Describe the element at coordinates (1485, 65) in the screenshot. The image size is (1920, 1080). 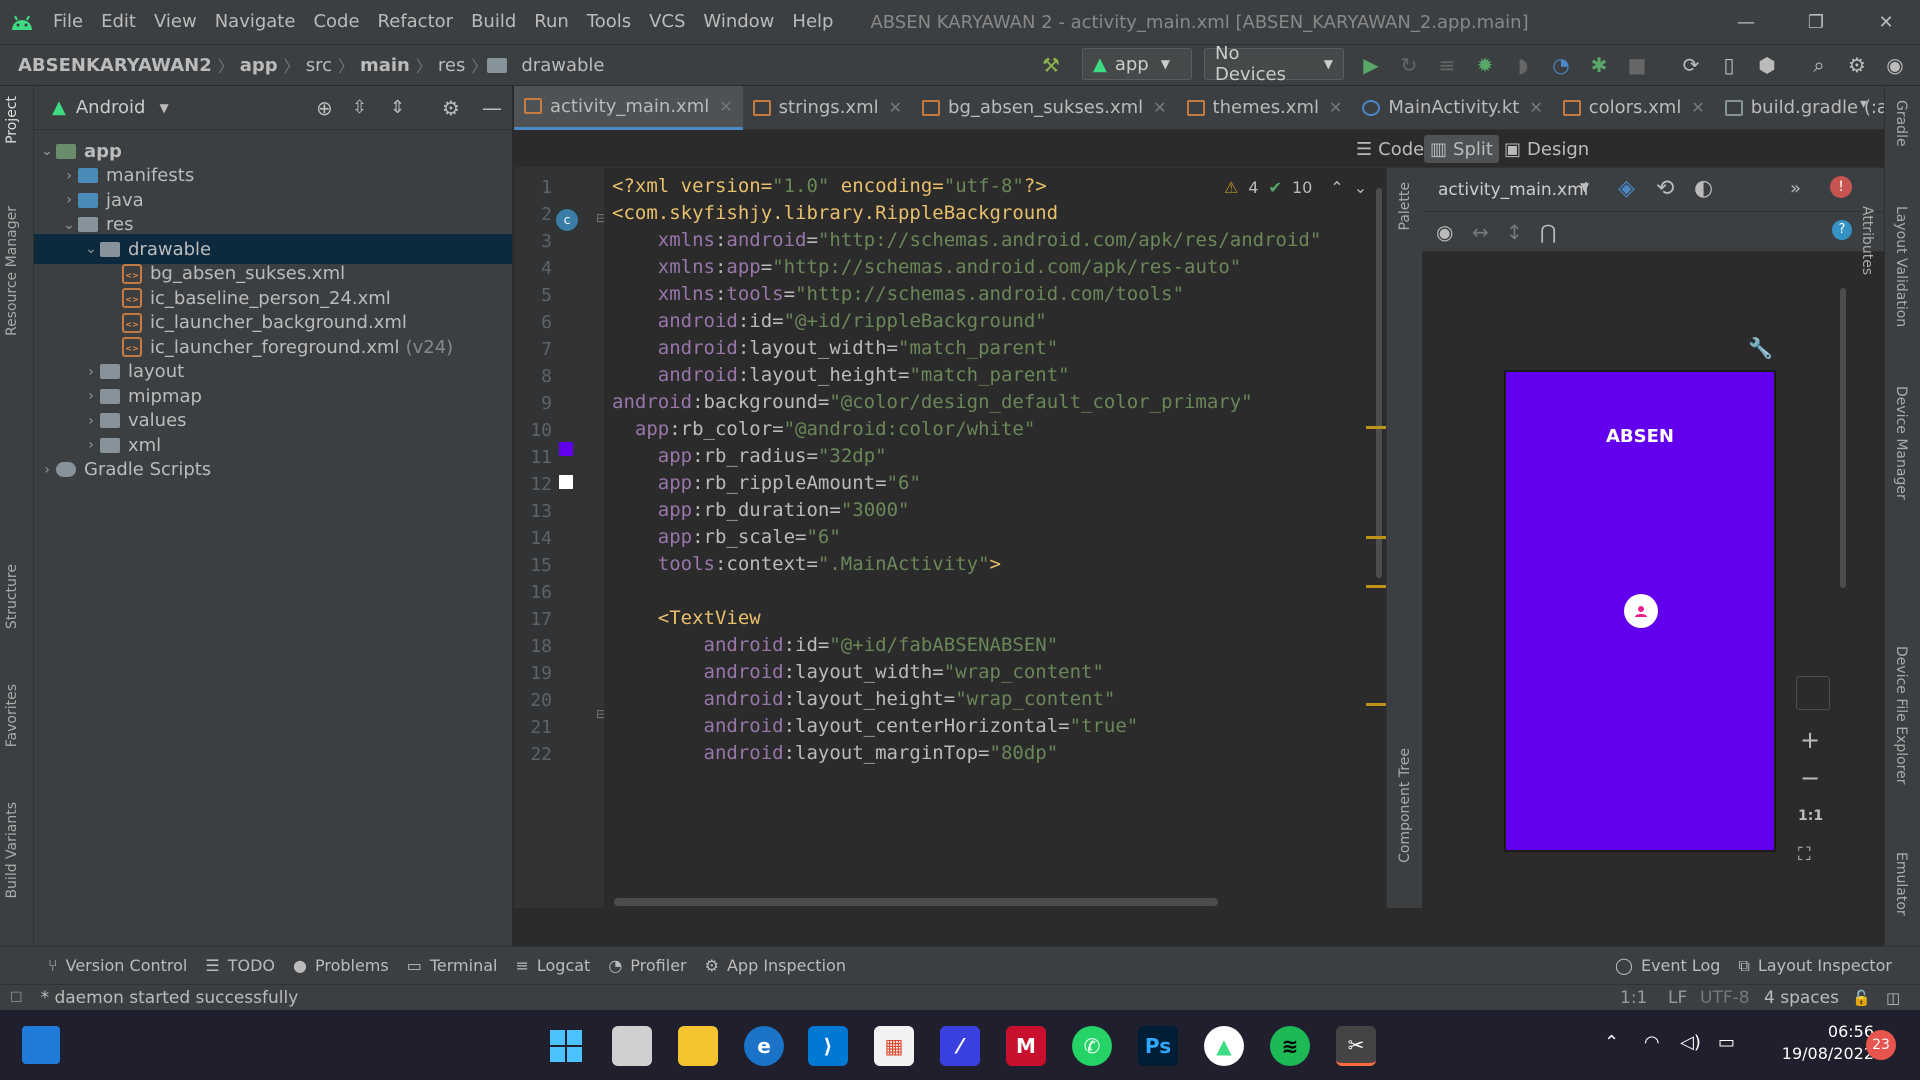
I see `debug-icon: ✹` at that location.